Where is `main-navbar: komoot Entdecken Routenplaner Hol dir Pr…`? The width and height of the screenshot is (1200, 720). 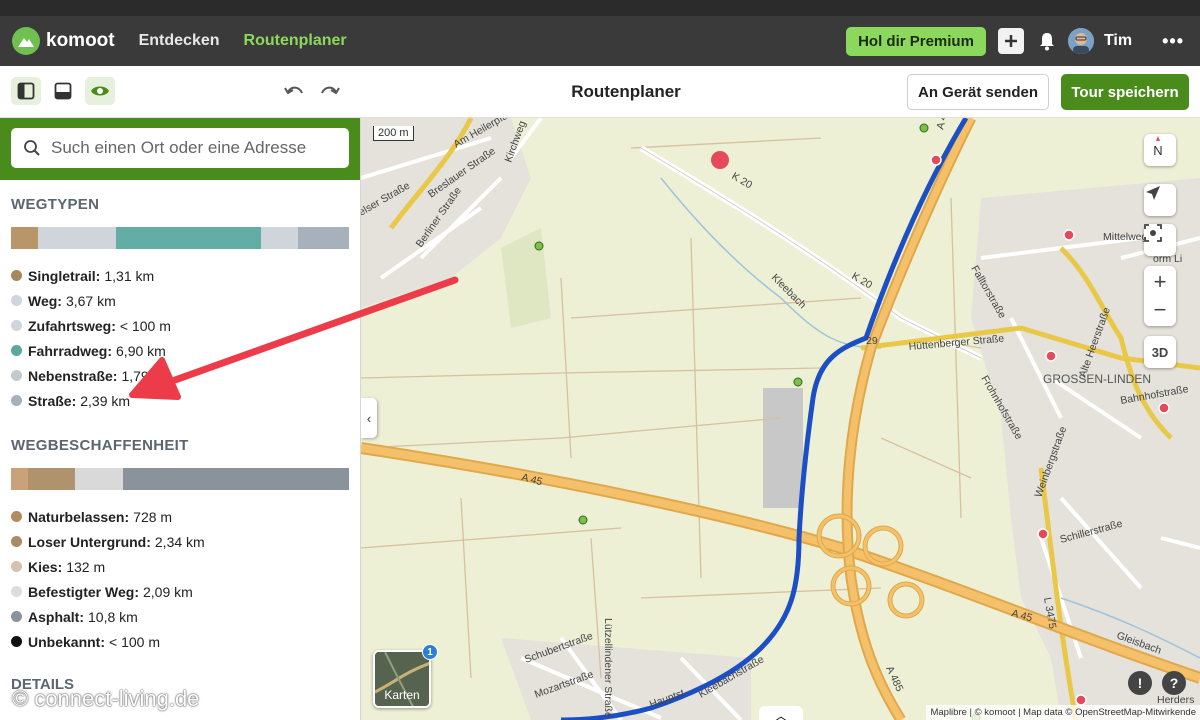
main-navbar: komoot Entdecken Routenplaner Hol dir Pr… is located at coordinates (600, 41).